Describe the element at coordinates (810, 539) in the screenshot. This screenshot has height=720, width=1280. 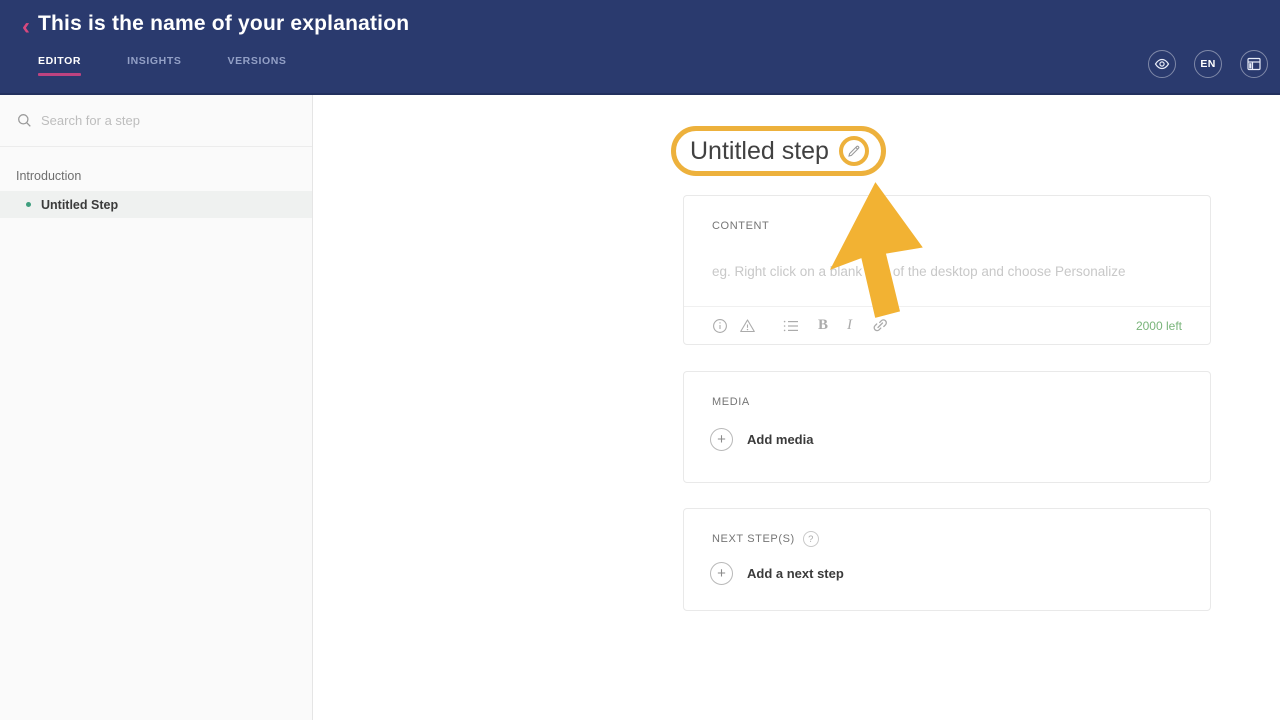
I see `help-icon: ?` at that location.